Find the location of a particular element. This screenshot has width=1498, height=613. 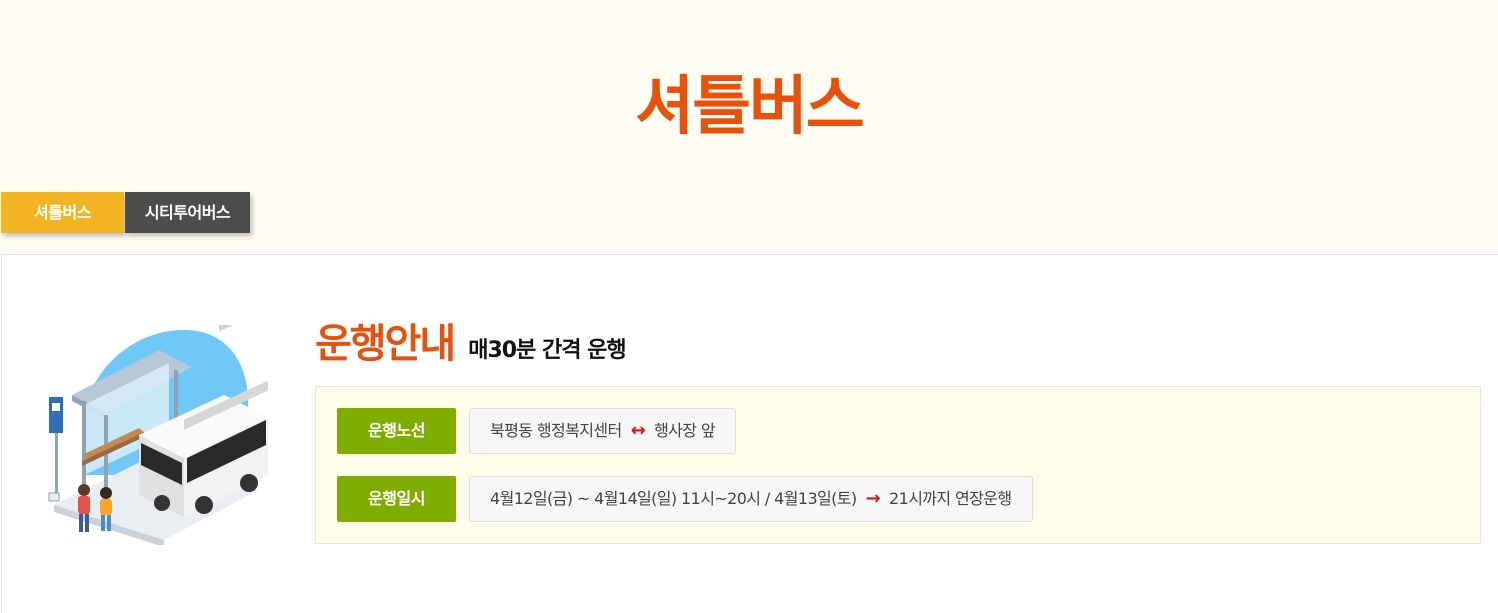

tab-shuttle-bus: 셔틀버스 is located at coordinates (62, 212).